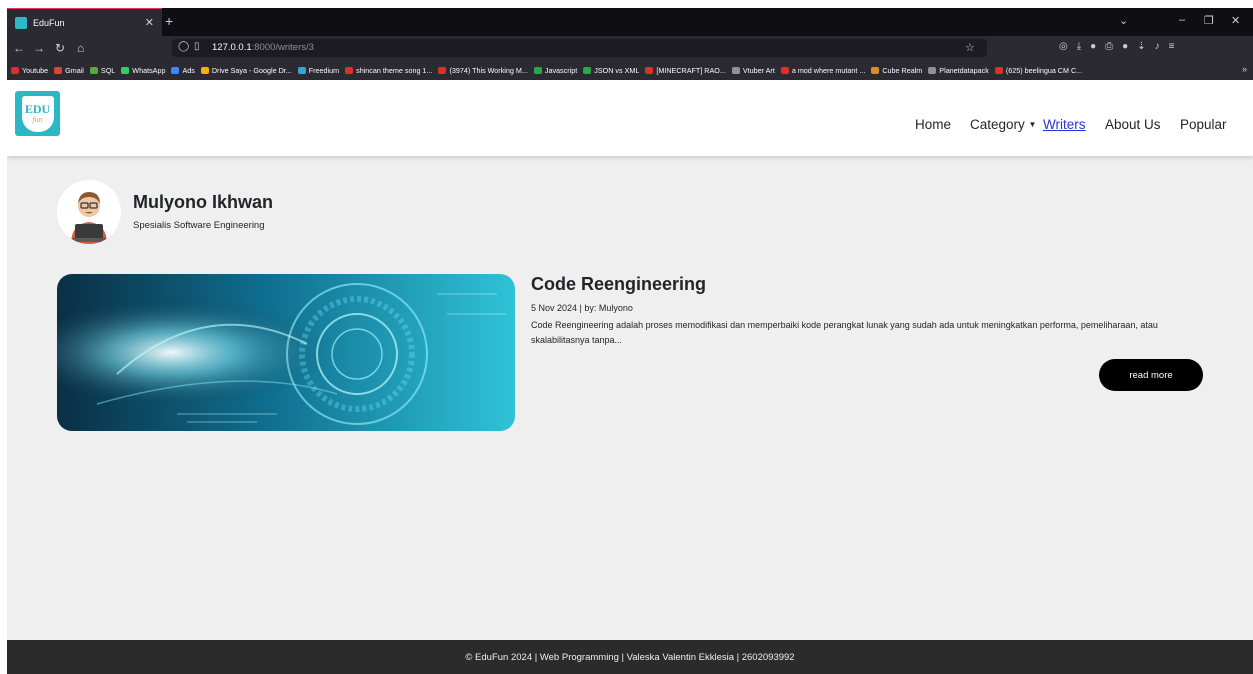  I want to click on writer-name: Mulyono Ikhwan, so click(203, 202).